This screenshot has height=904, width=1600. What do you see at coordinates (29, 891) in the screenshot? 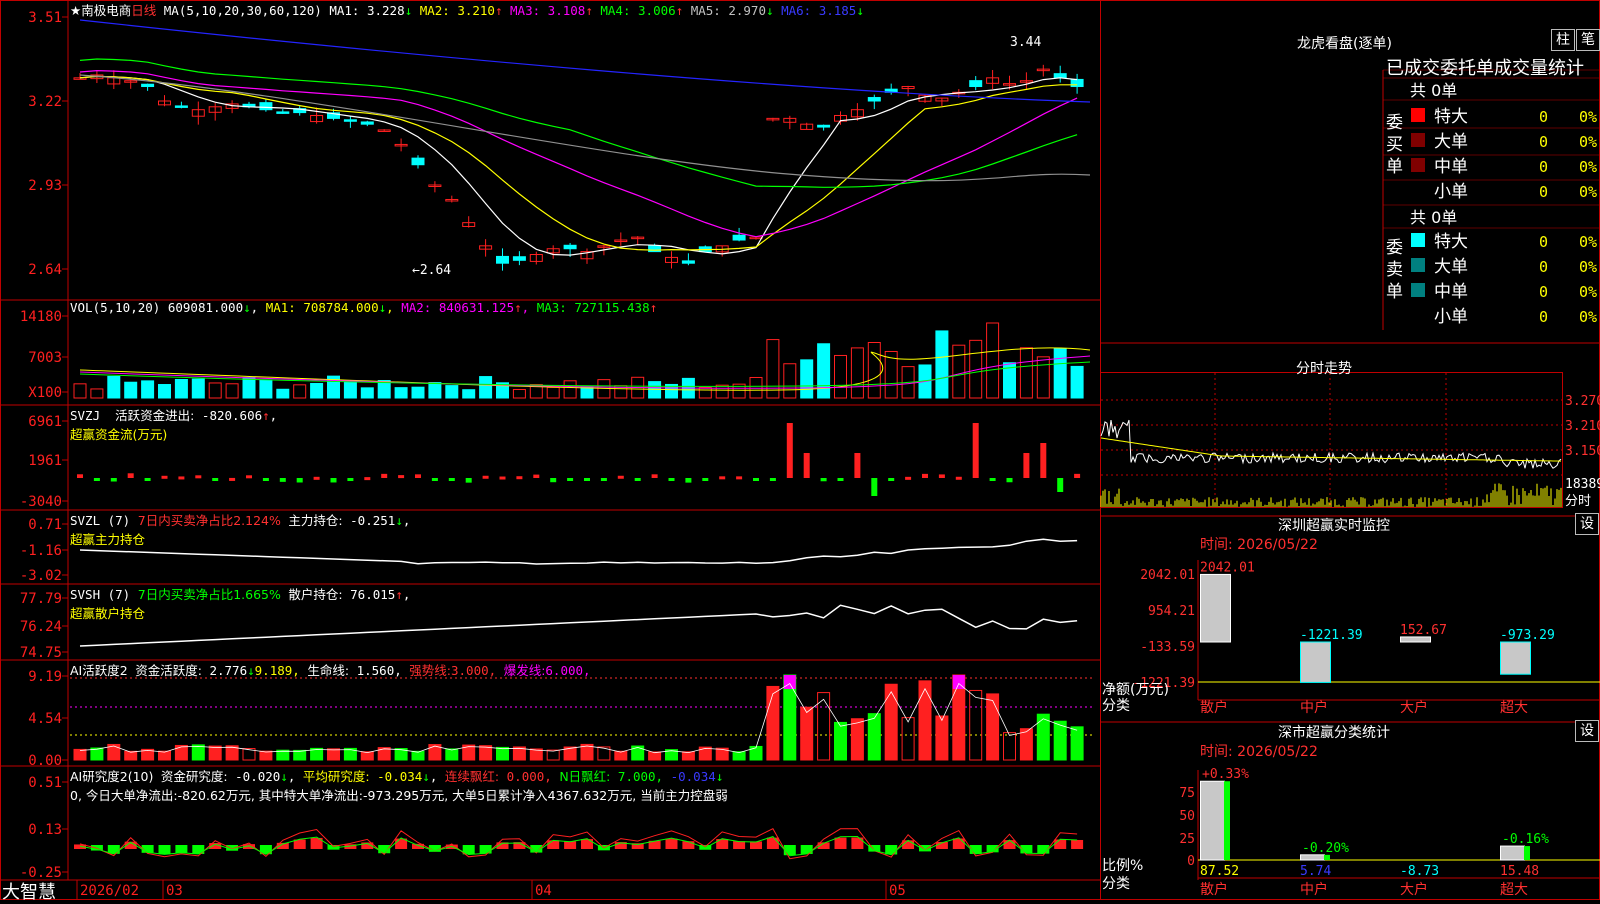
I see `brand-logo: 大智慧` at bounding box center [29, 891].